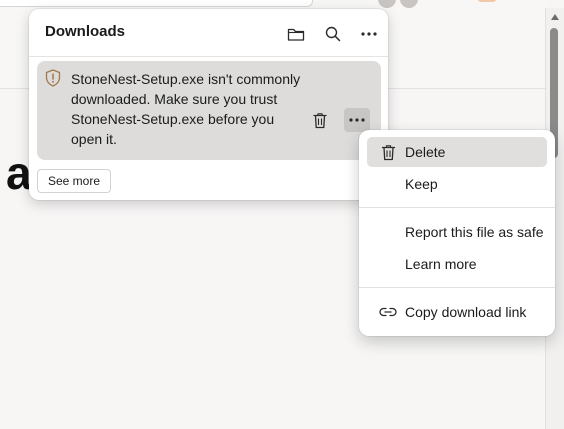  Describe the element at coordinates (474, 232) in the screenshot. I see `menu-item-label: Report this file as safe` at that location.